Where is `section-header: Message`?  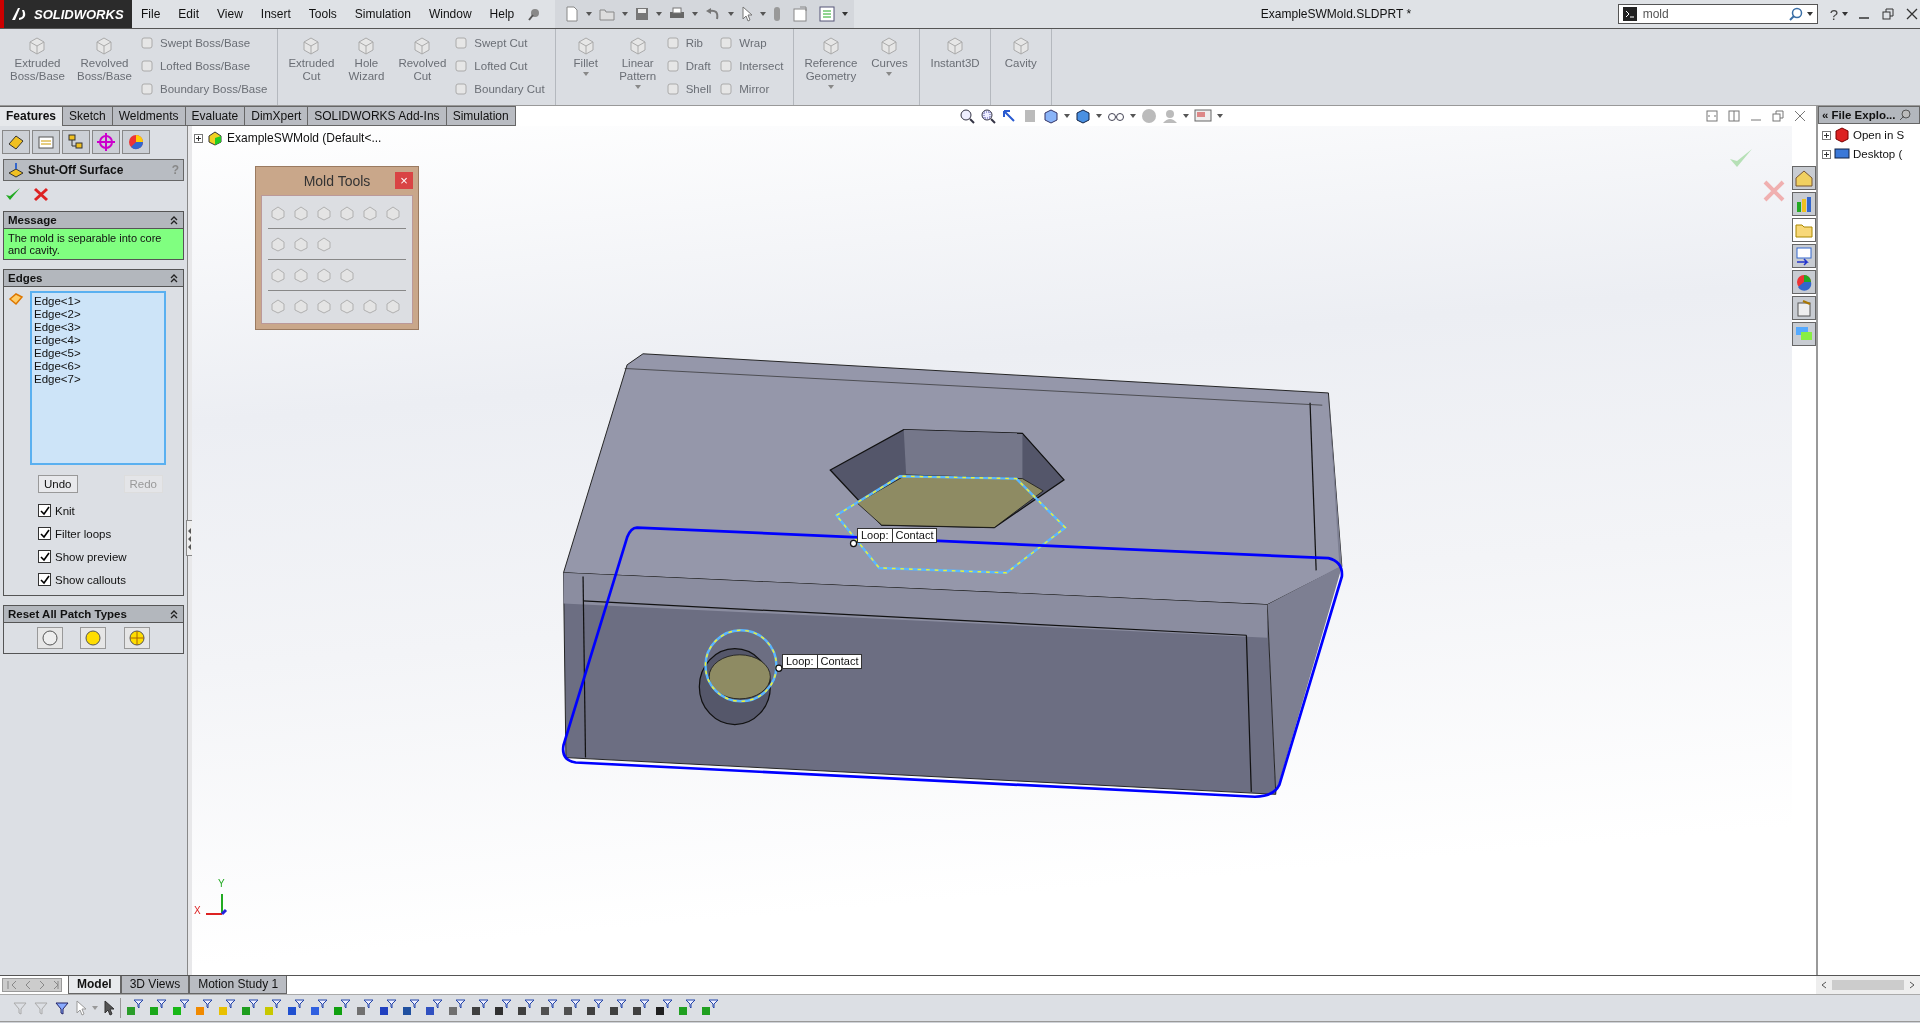 section-header: Message is located at coordinates (93, 220).